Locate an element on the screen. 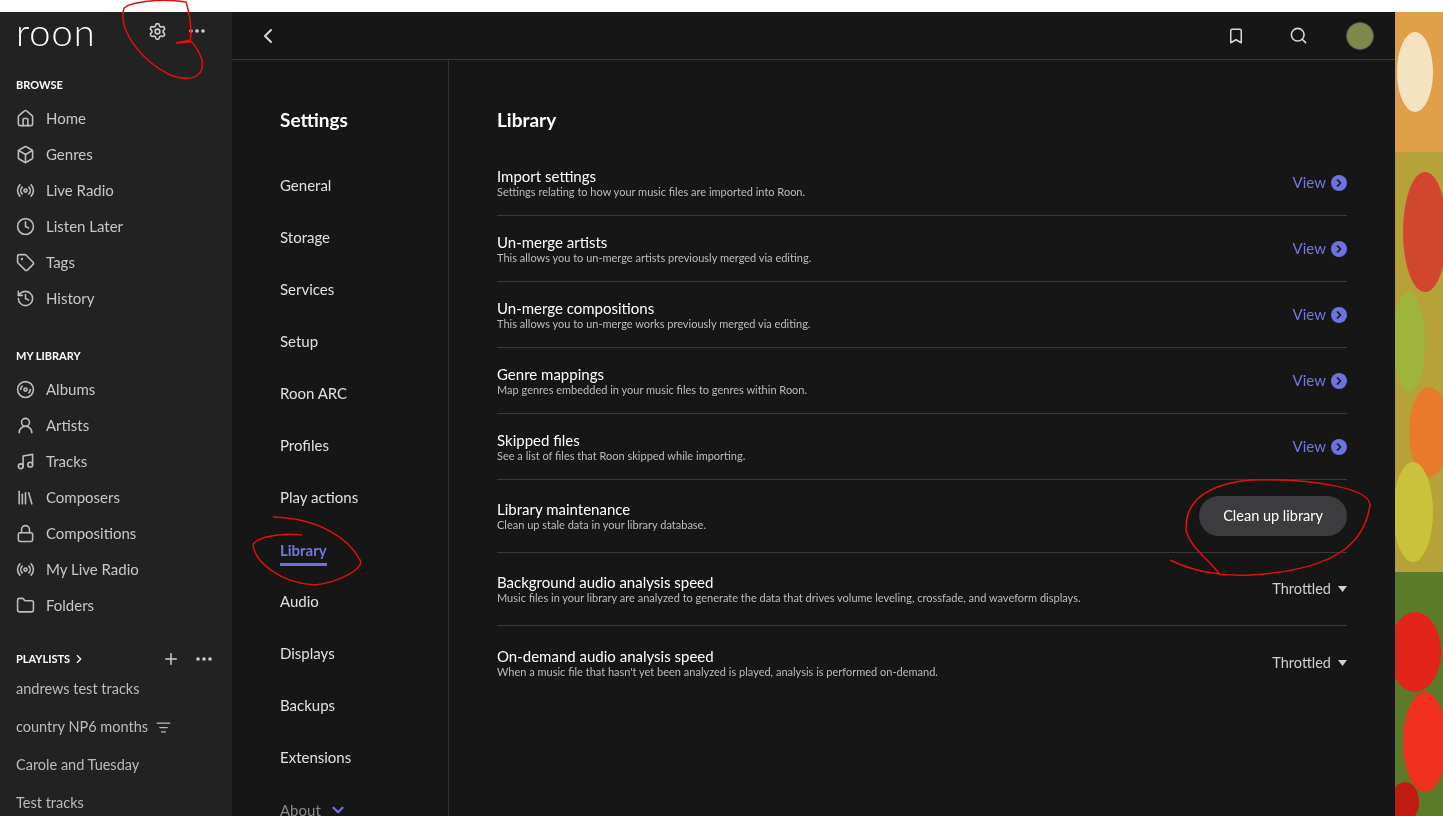  sidebar-item: My Live Radio is located at coordinates (116, 569).